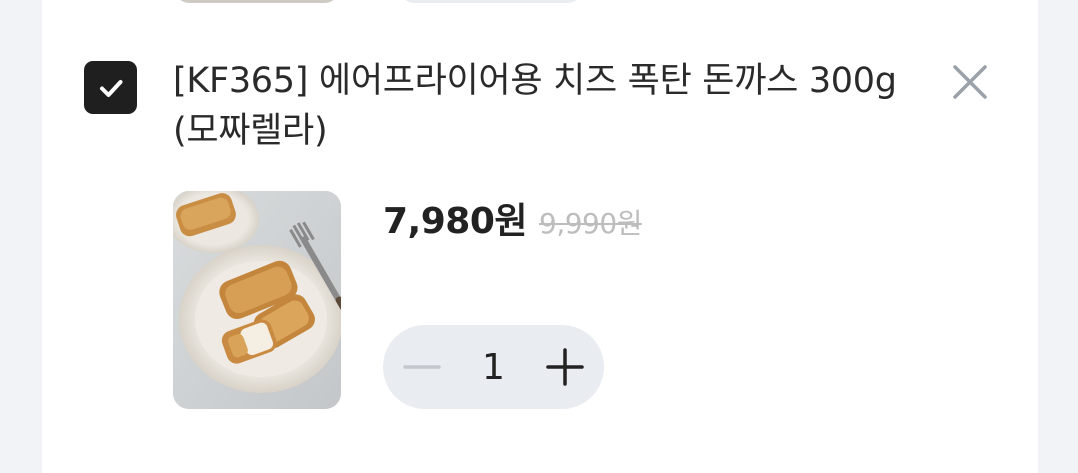 Image resolution: width=1078 pixels, height=473 pixels. I want to click on minus-icon, so click(422, 367).